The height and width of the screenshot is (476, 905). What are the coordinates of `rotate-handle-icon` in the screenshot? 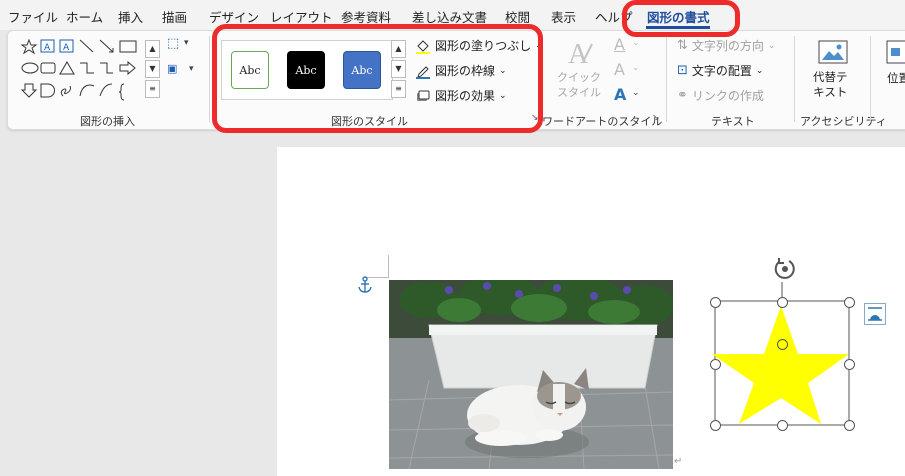 It's located at (785, 269).